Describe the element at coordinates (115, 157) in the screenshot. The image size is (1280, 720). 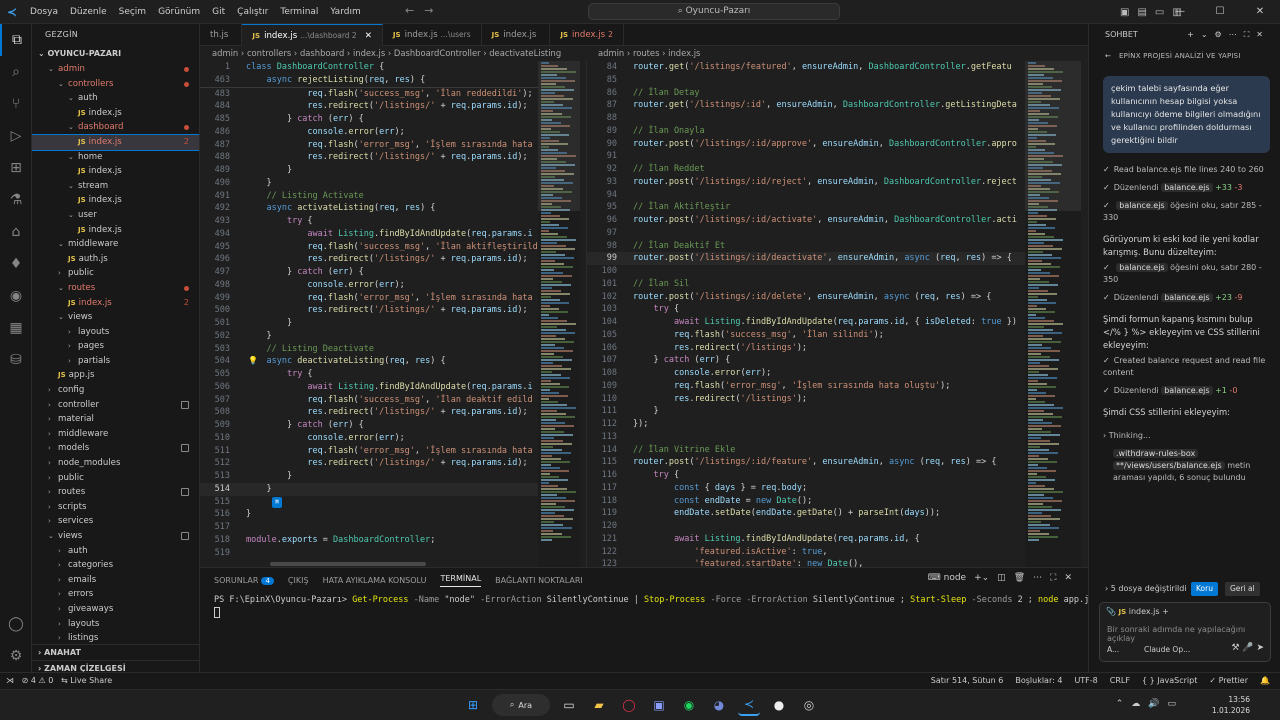
I see `folder-item: ⌄ home` at that location.